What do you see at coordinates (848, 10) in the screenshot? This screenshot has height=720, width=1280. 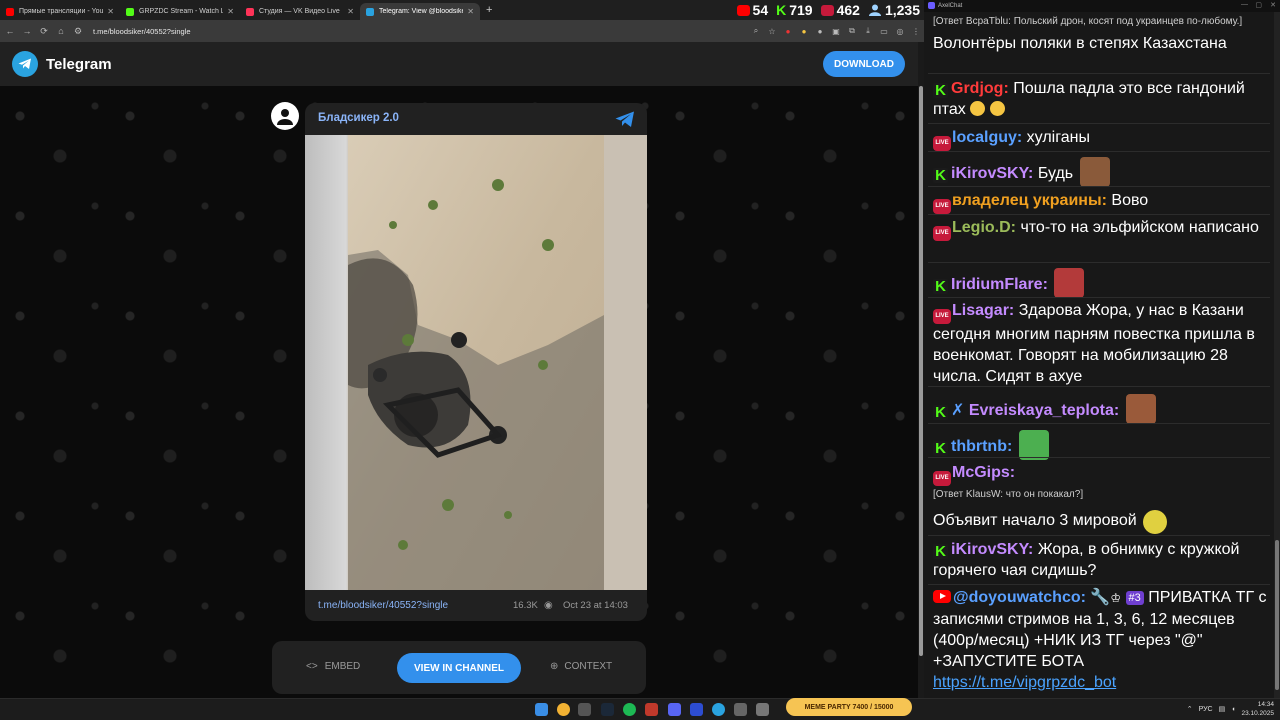 I see `stat-value: 462` at bounding box center [848, 10].